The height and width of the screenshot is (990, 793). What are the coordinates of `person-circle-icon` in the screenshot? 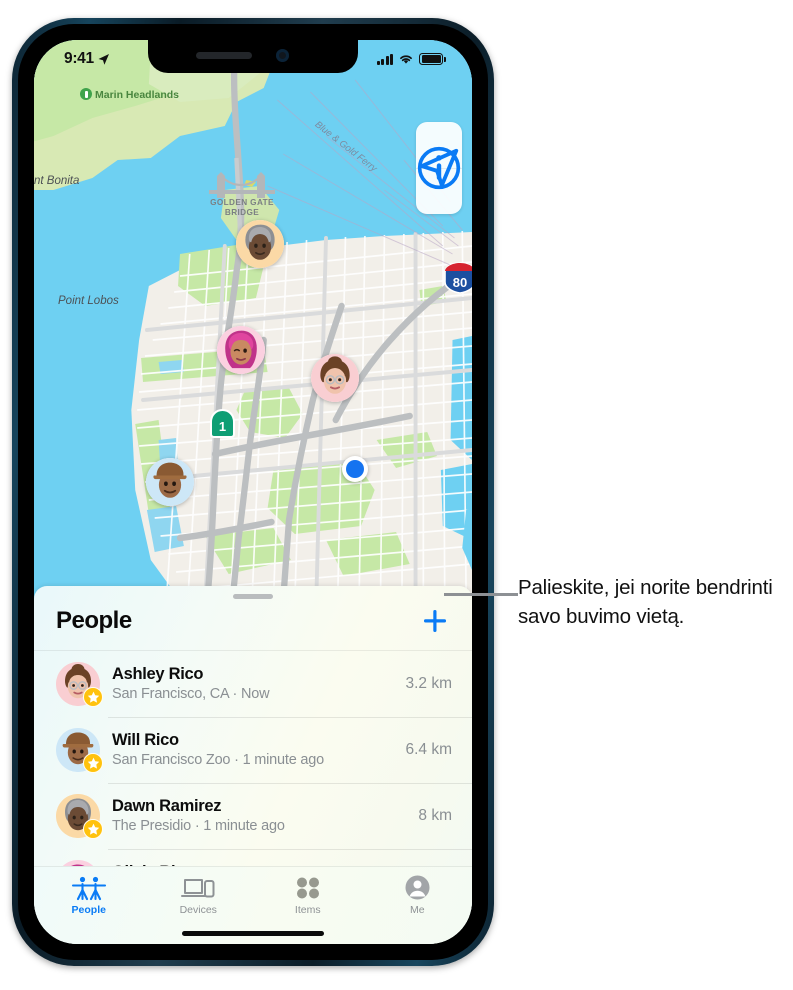 It's located at (417, 887).